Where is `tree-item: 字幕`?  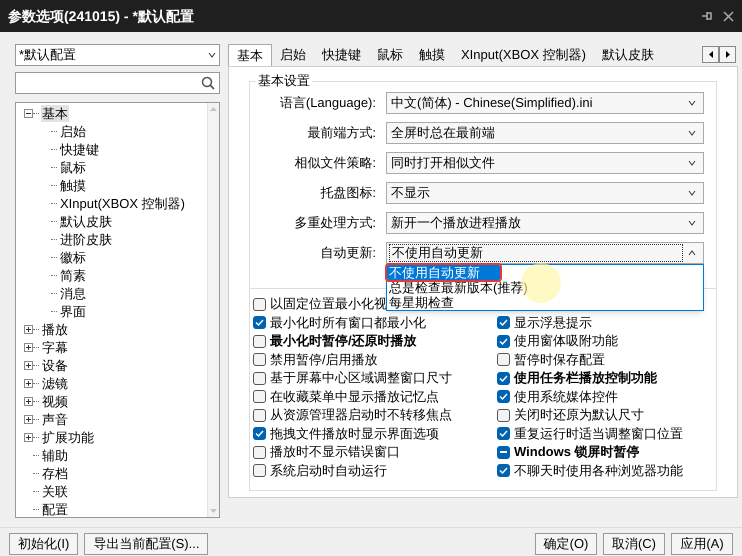 tree-item: 字幕 is located at coordinates (55, 347).